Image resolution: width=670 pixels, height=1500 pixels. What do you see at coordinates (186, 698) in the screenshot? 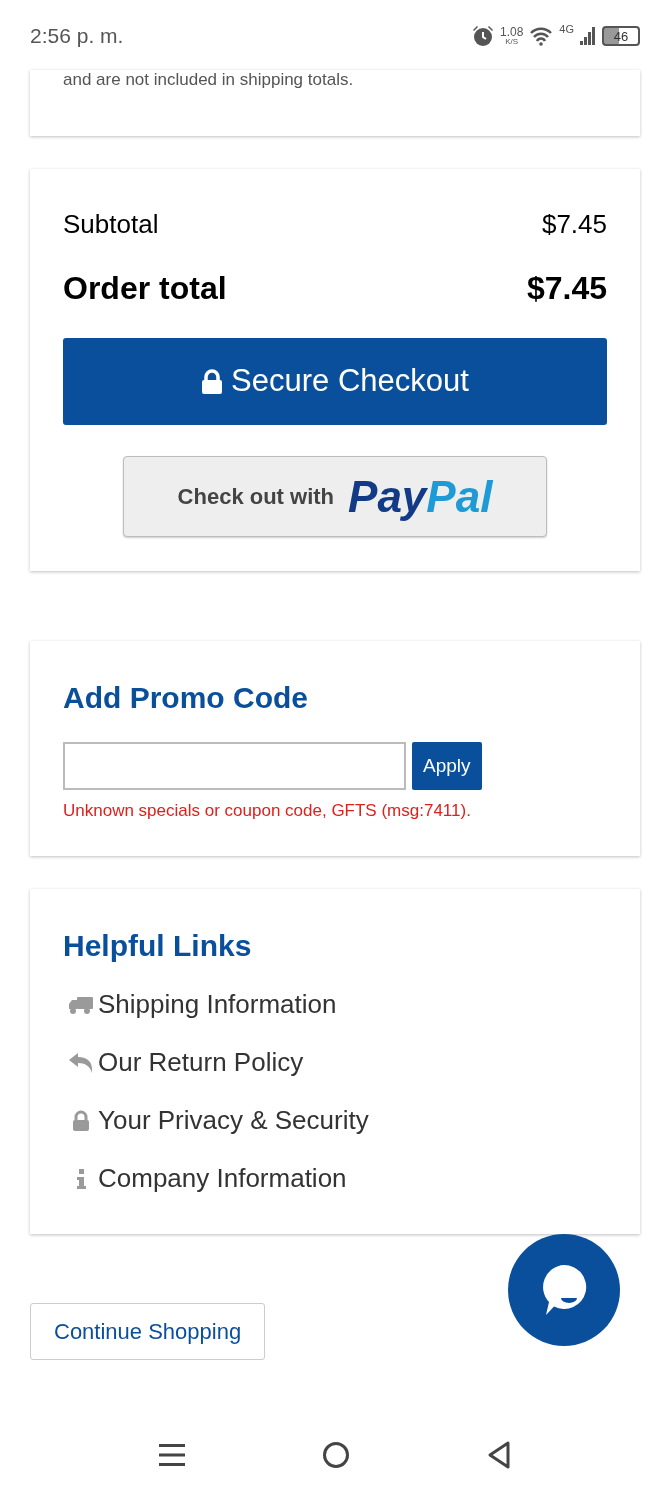
I see `promo-title: Add Promo Code` at bounding box center [186, 698].